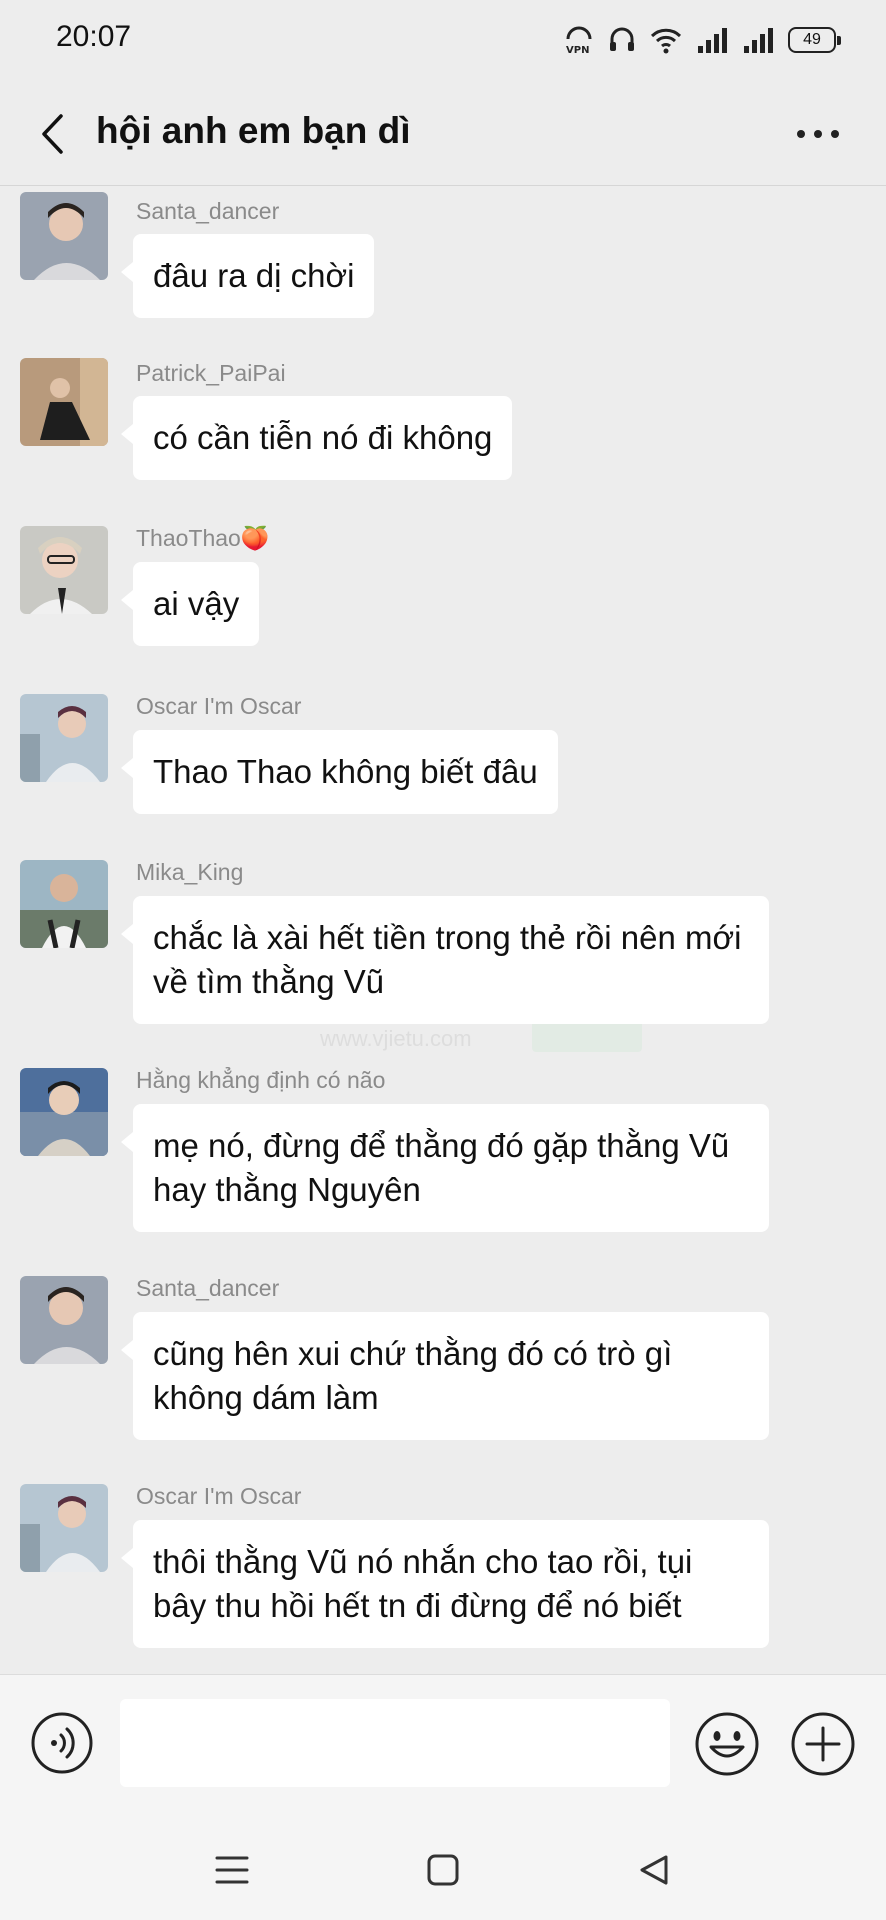 The height and width of the screenshot is (1920, 886). Describe the element at coordinates (247, 276) in the screenshot. I see `message-bubble: đâu ra dị chời` at that location.